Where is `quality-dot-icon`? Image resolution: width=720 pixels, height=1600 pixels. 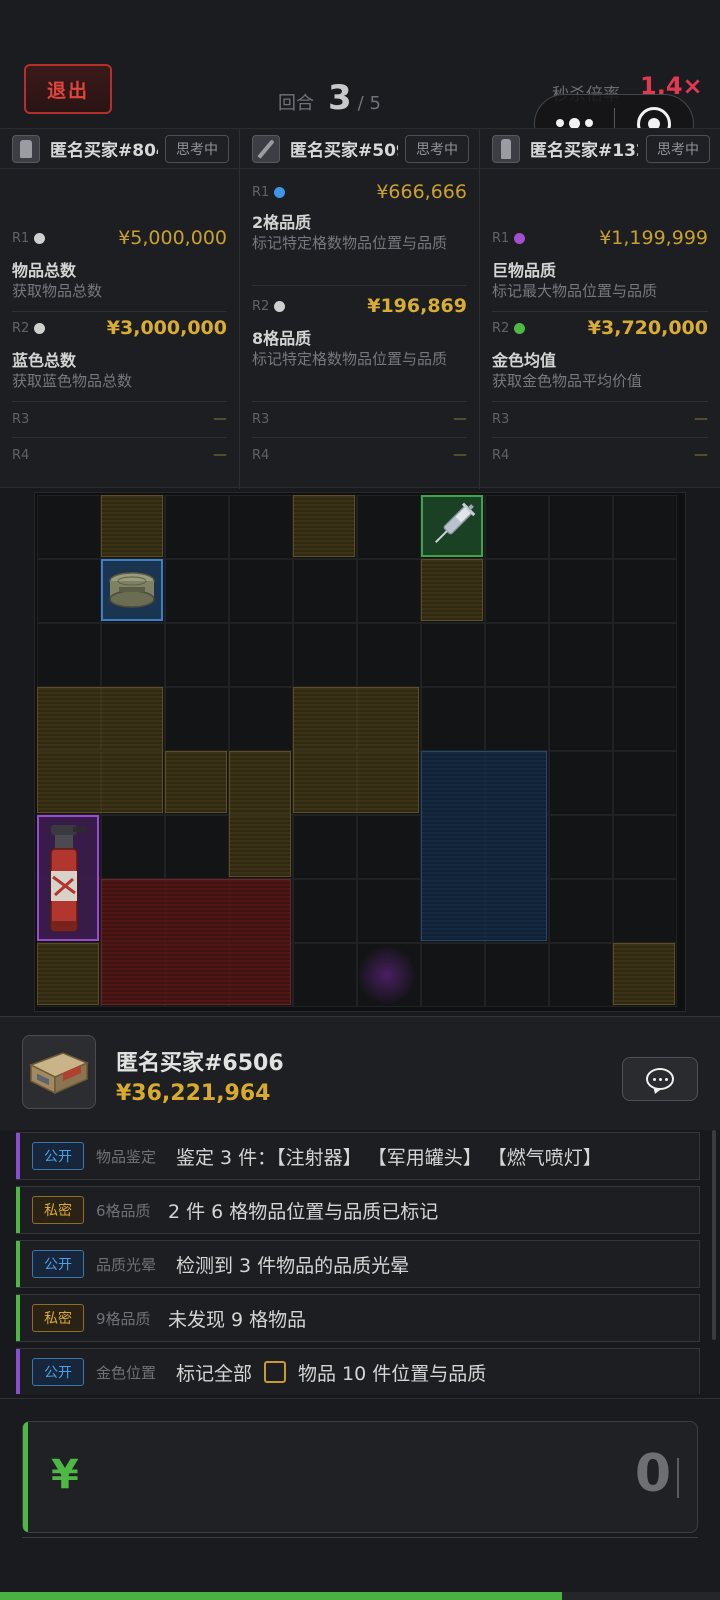
quality-dot-icon is located at coordinates (279, 192).